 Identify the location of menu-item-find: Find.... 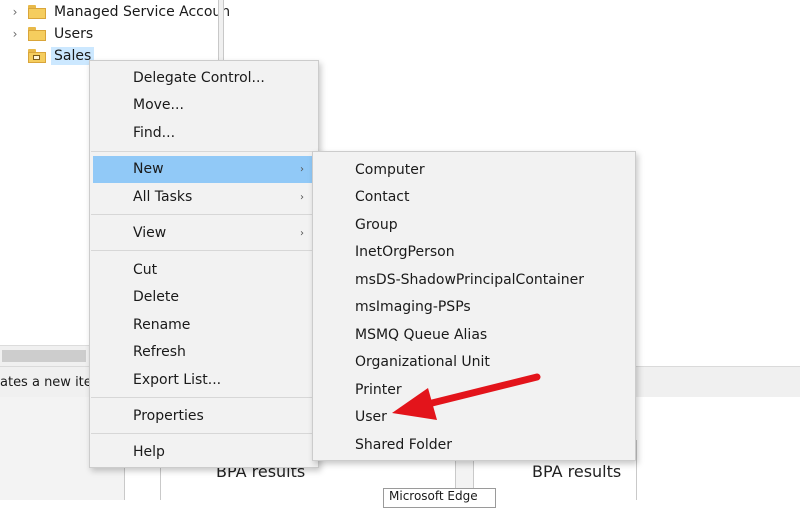
(204, 133).